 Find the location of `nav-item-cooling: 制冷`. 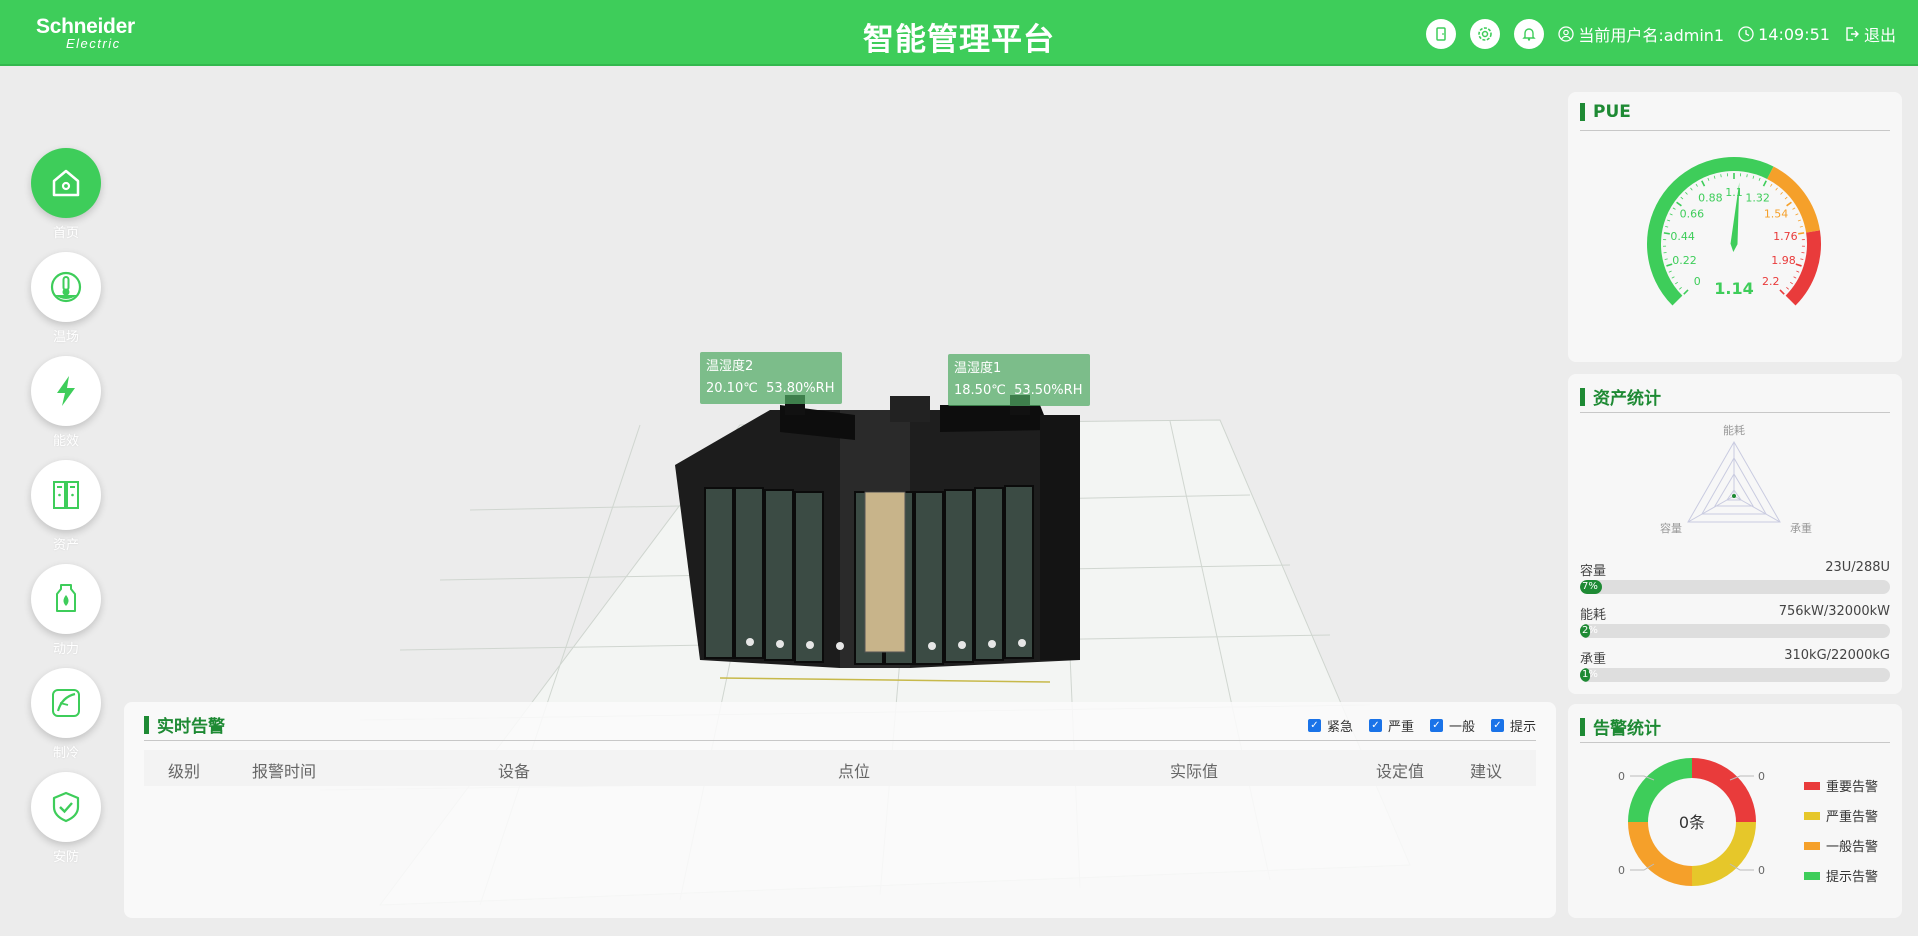

nav-item-cooling: 制冷 is located at coordinates (66, 714).